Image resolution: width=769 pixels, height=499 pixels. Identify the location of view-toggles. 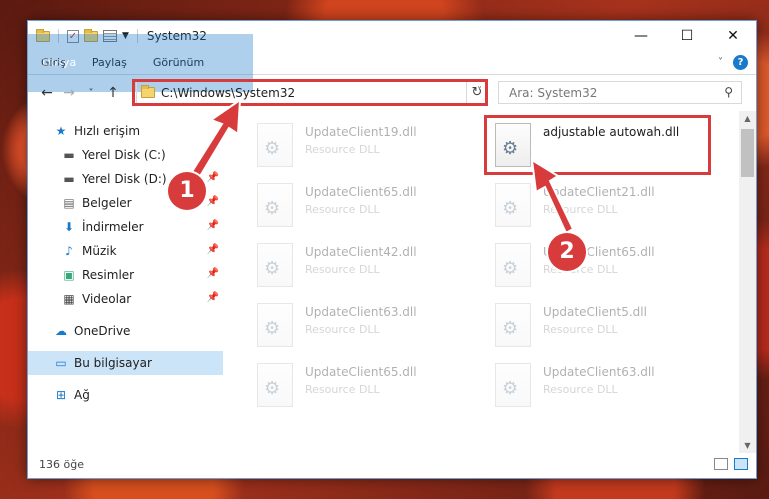
(731, 464).